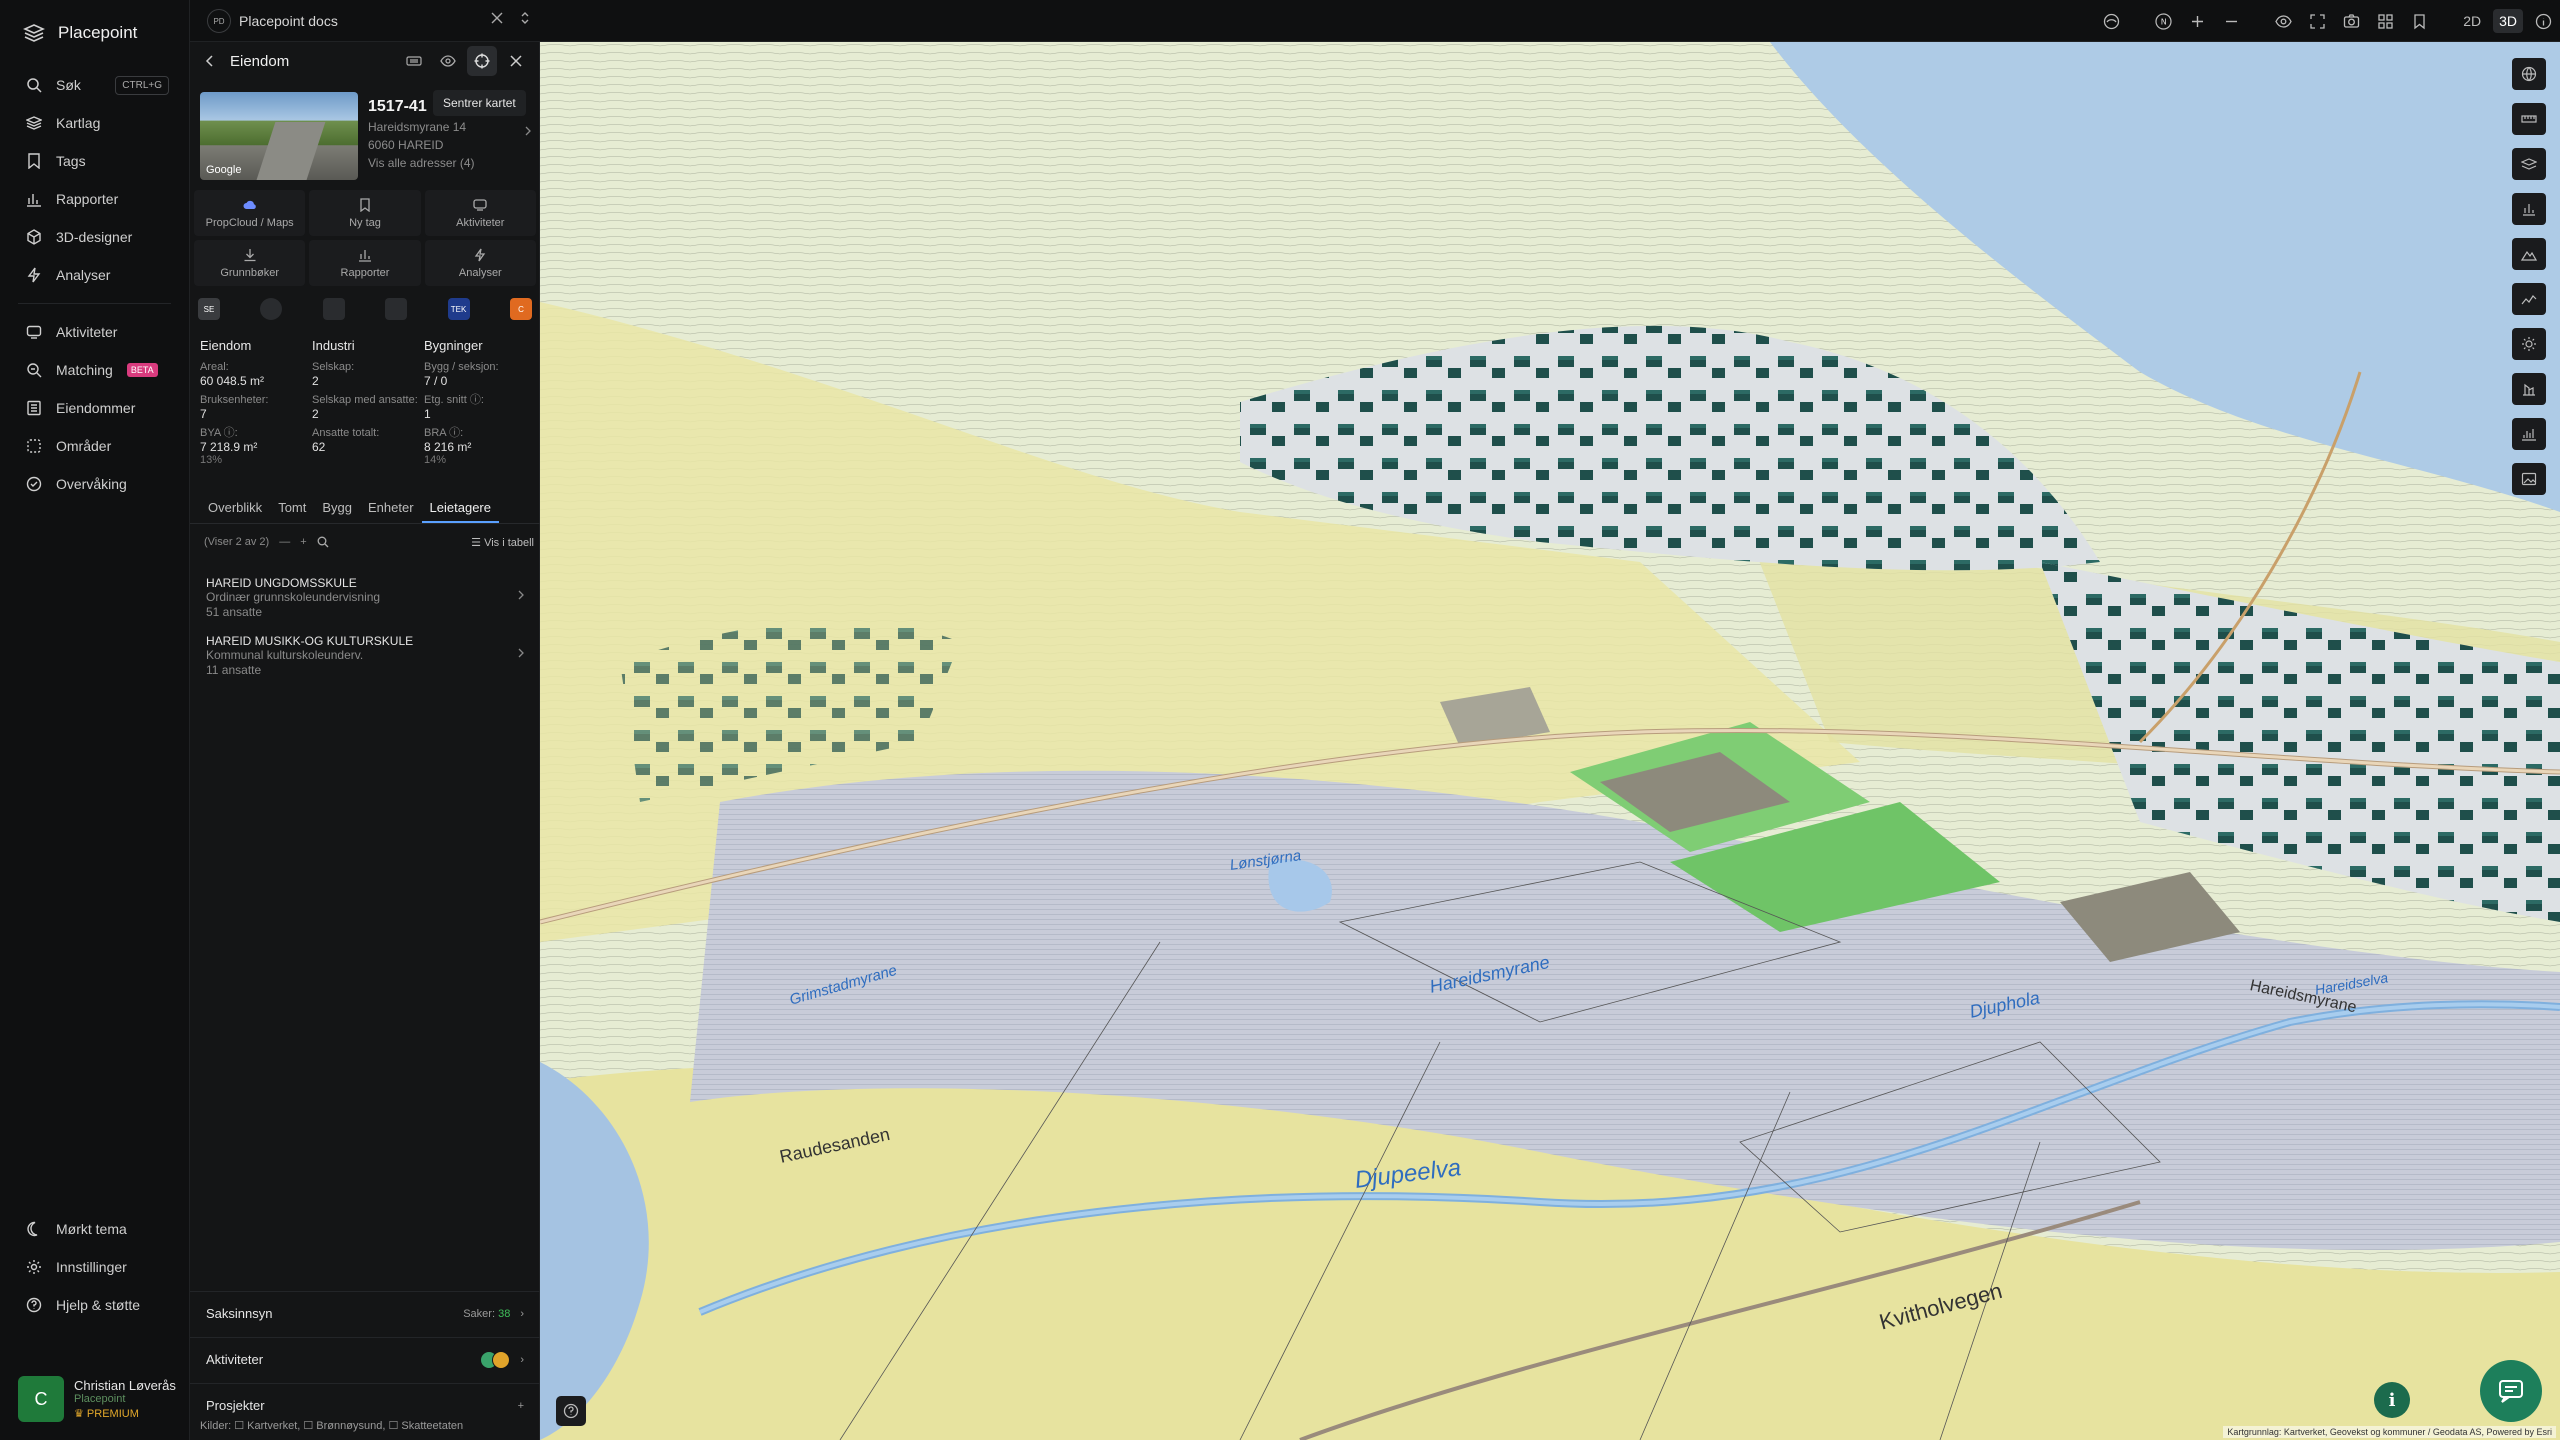 Image resolution: width=2560 pixels, height=1440 pixels. I want to click on nav-label: Hjelp & støtte, so click(98, 1305).